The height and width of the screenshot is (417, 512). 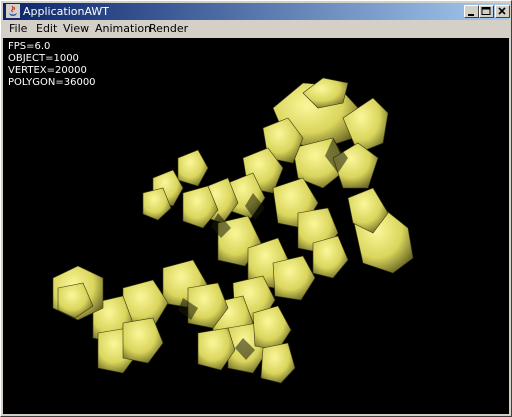 I want to click on fps-readout: FPS=6.0, so click(x=29, y=46).